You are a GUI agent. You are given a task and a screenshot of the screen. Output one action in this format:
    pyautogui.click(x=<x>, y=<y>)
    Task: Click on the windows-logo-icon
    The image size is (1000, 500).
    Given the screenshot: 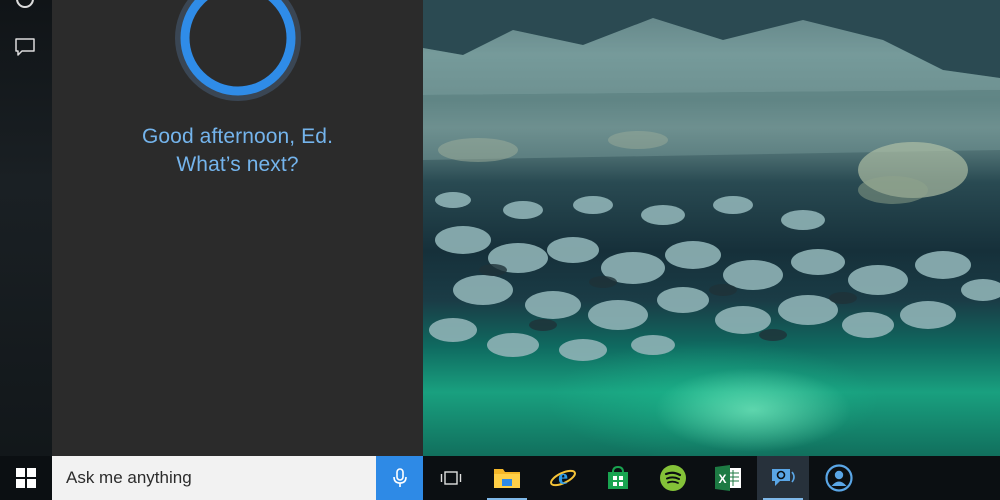 What is the action you would take?
    pyautogui.click(x=26, y=478)
    